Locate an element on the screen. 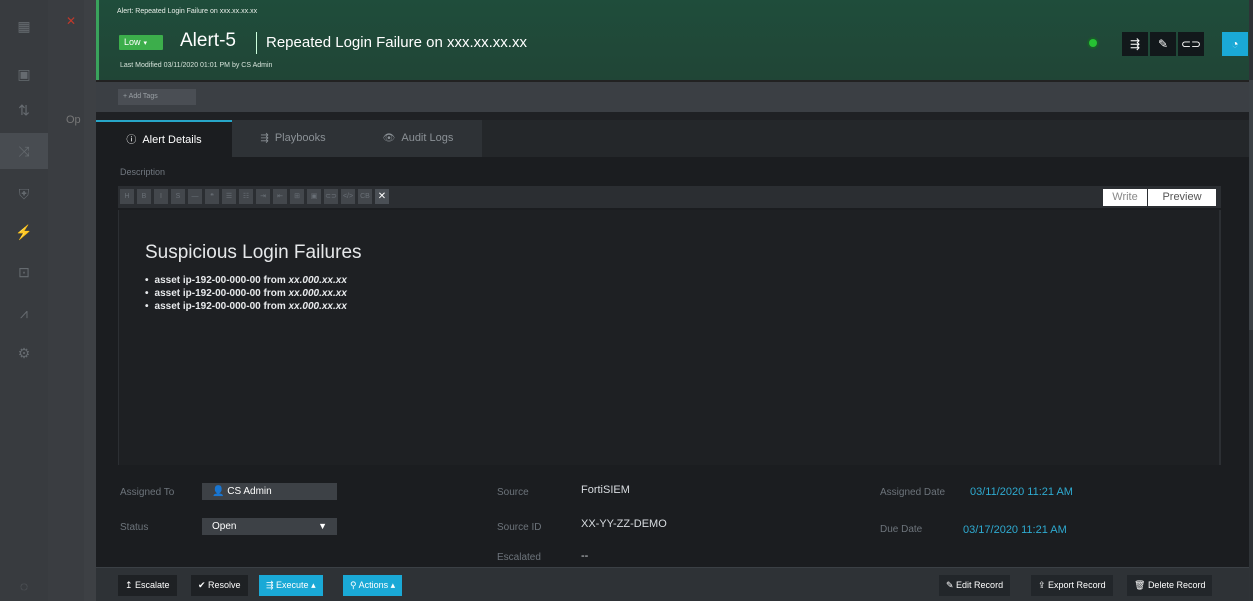 This screenshot has width=1253, height=601. user-icon: 👤 is located at coordinates (220, 491).